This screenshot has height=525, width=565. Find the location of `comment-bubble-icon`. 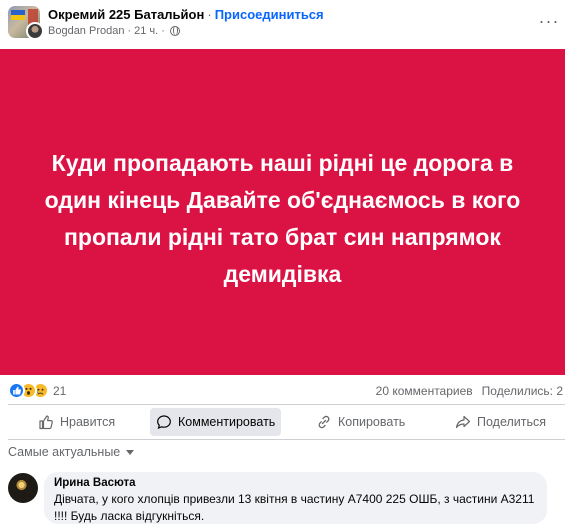

comment-bubble-icon is located at coordinates (164, 422).